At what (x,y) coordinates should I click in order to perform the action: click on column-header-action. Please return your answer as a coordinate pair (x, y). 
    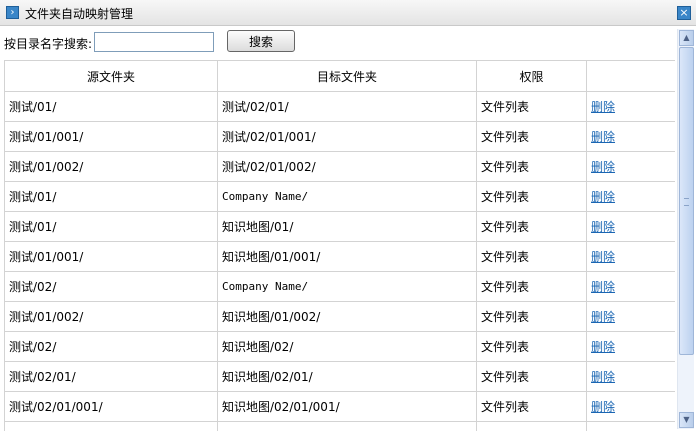
    Looking at the image, I should click on (630, 76).